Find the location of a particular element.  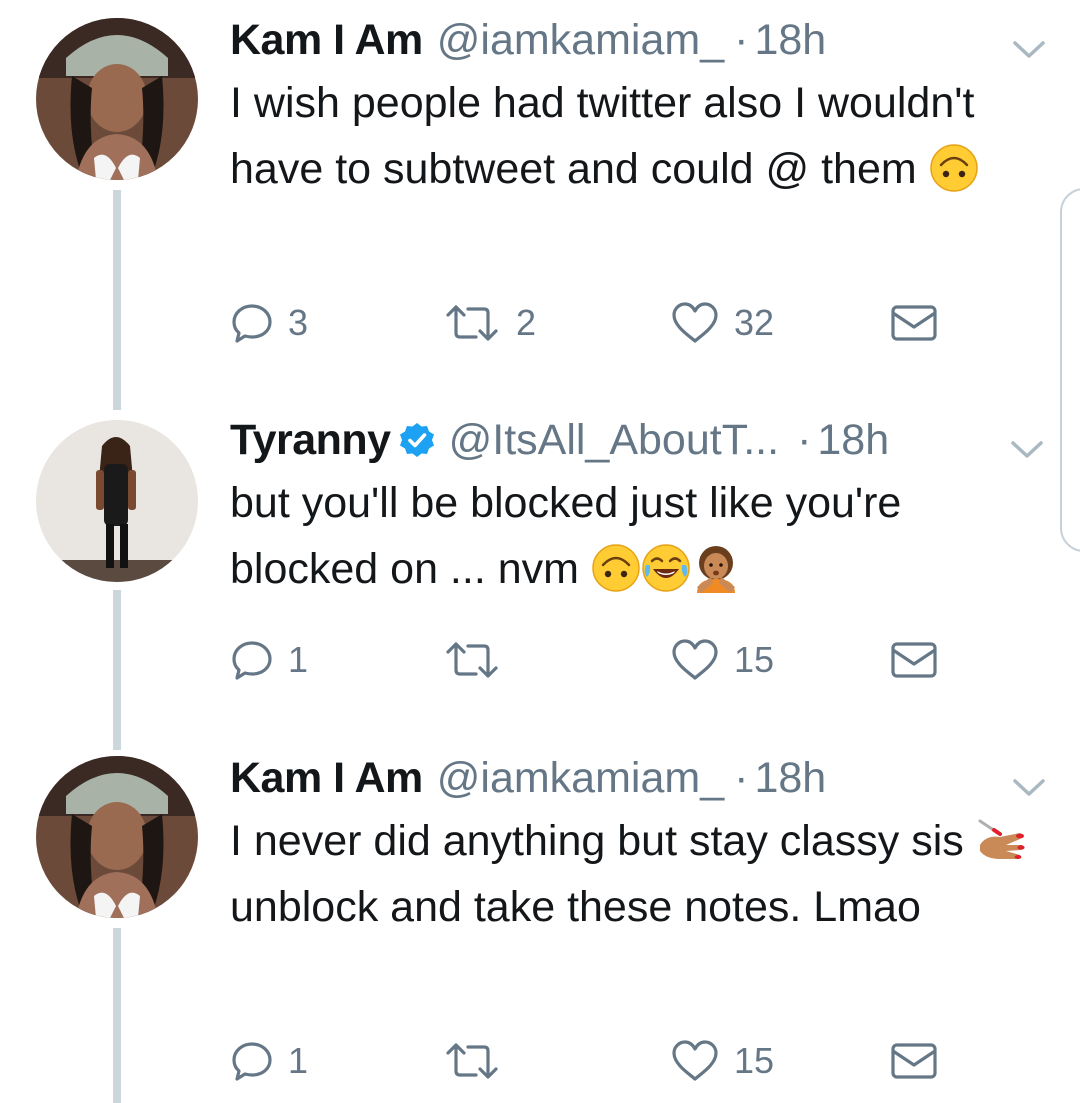

tweet-text-part: unblock and take these notes. Lmao is located at coordinates (575, 907).